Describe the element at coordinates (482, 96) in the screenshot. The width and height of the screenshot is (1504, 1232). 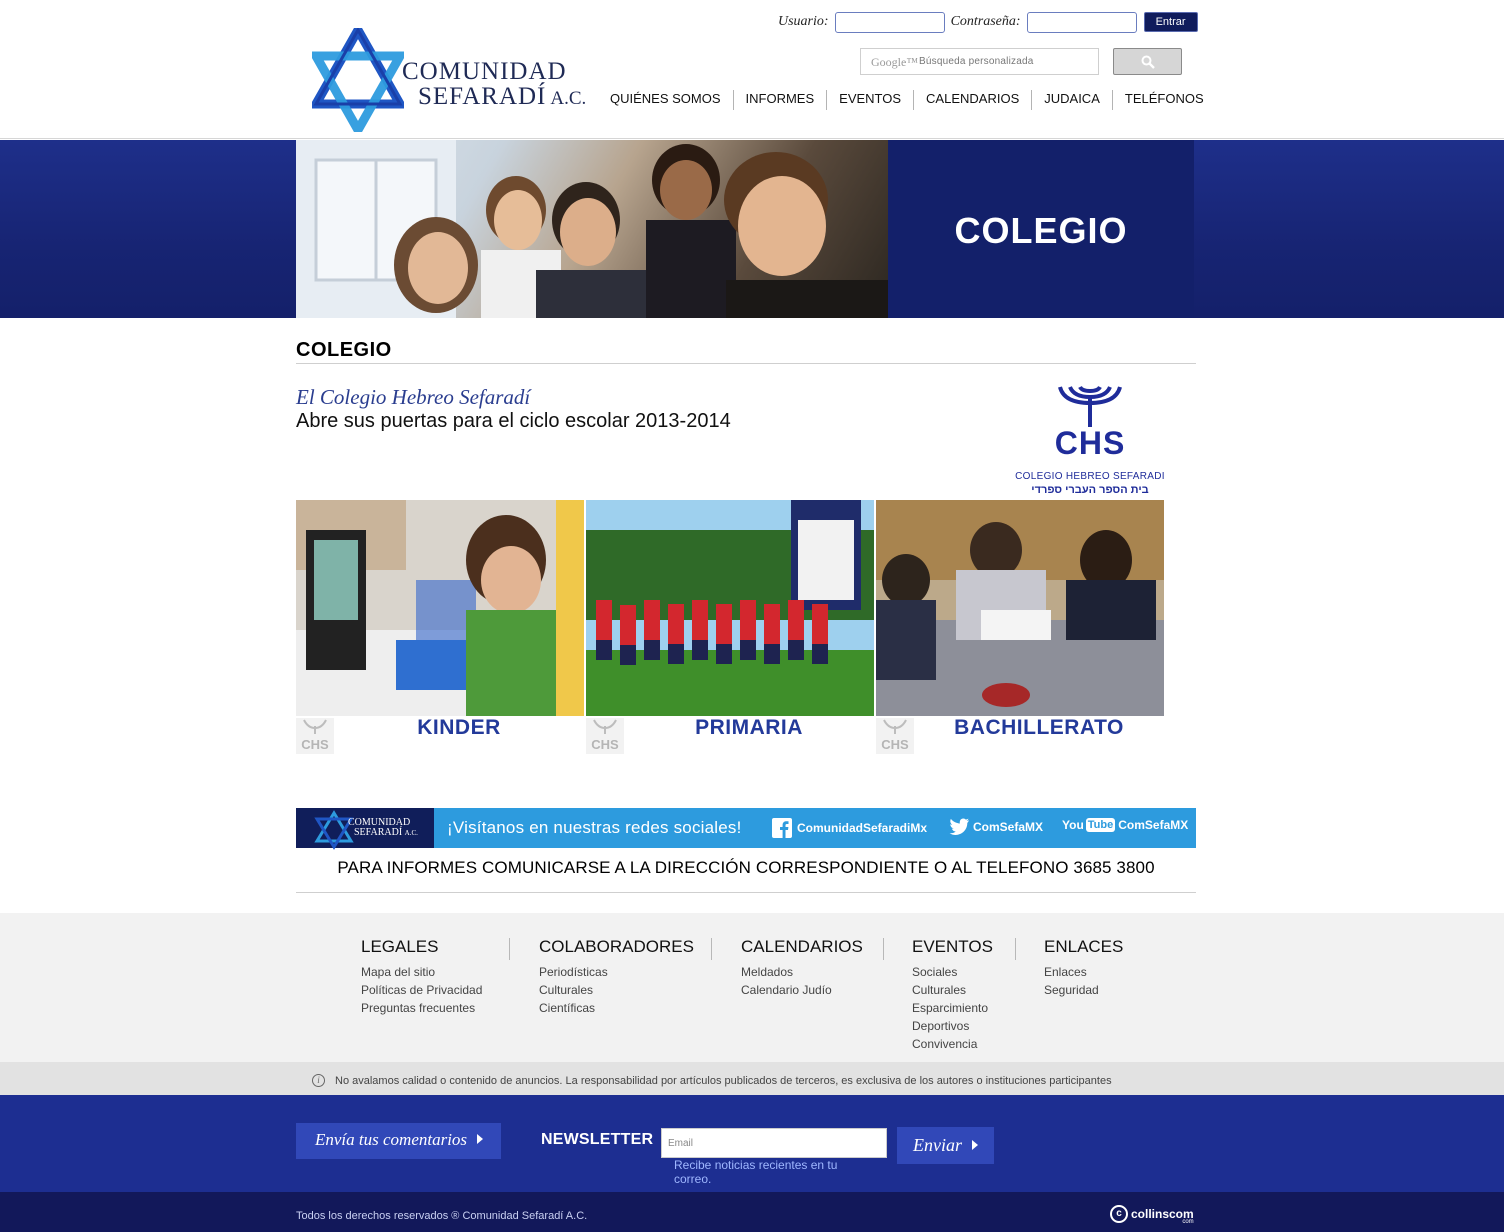
I see `logo-name-sefaradi: SEFARADÍ` at that location.